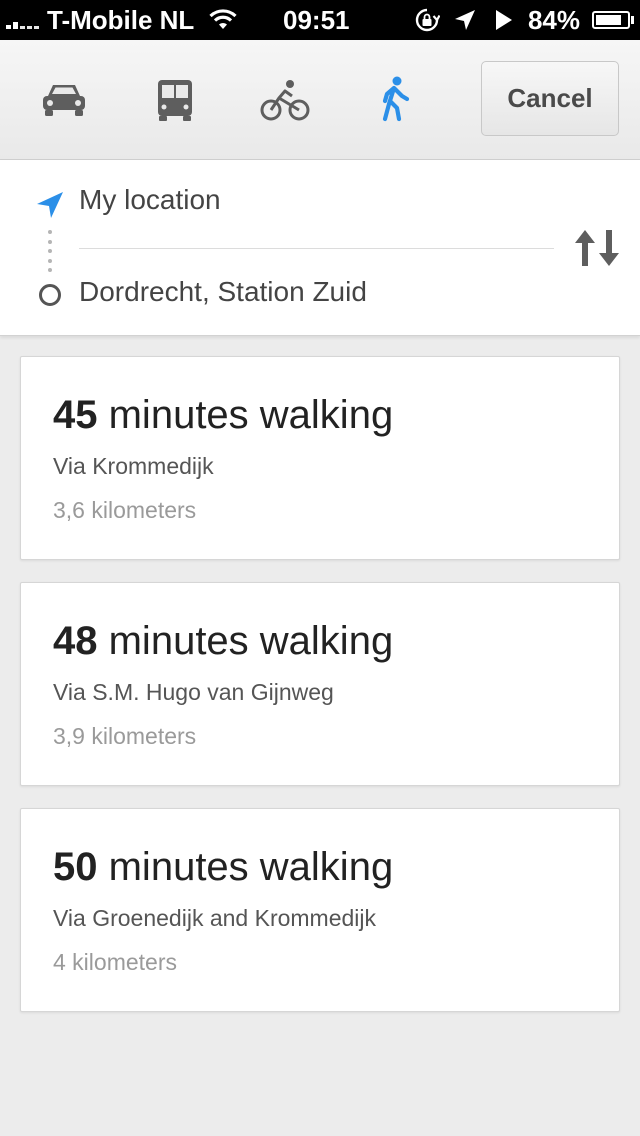 This screenshot has height=1136, width=640. I want to click on battery-percent: 84%, so click(553, 19).